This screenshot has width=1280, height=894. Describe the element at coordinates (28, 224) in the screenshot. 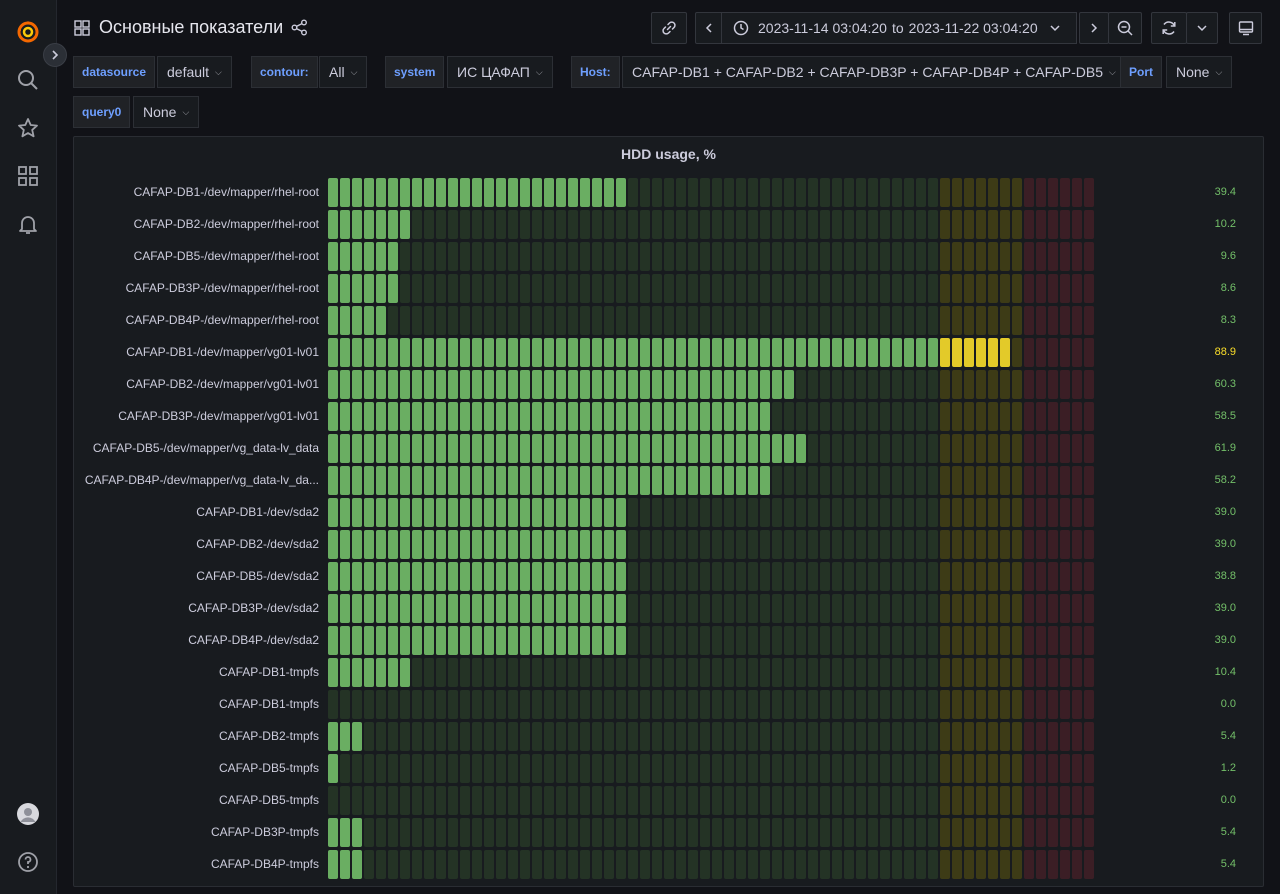

I see `bell-icon` at that location.